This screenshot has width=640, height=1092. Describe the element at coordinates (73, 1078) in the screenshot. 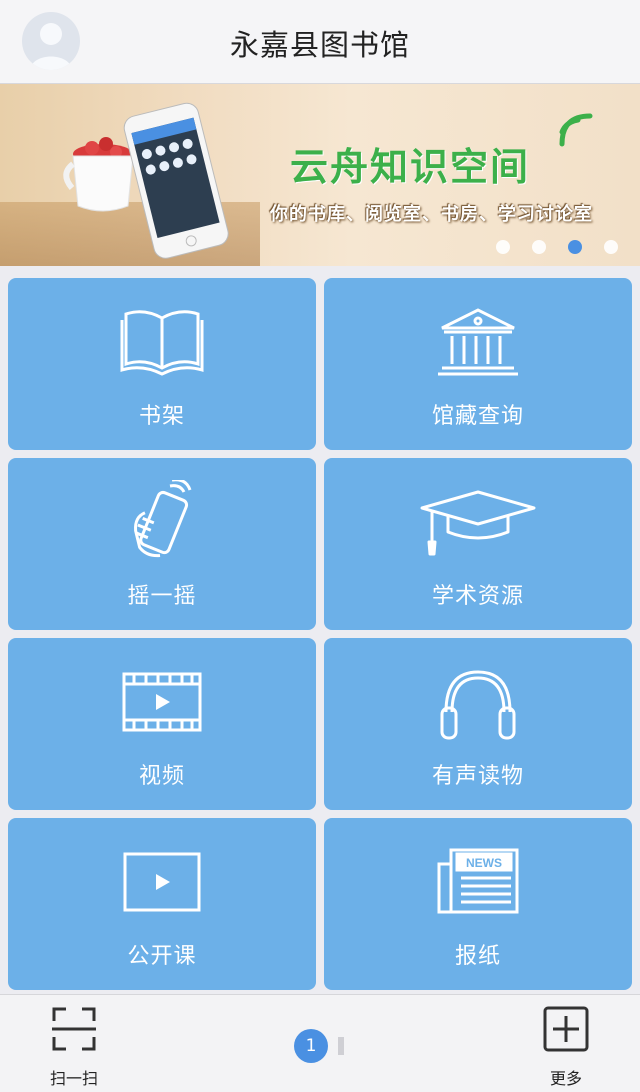

I see `scan-label: 扫一扫` at that location.